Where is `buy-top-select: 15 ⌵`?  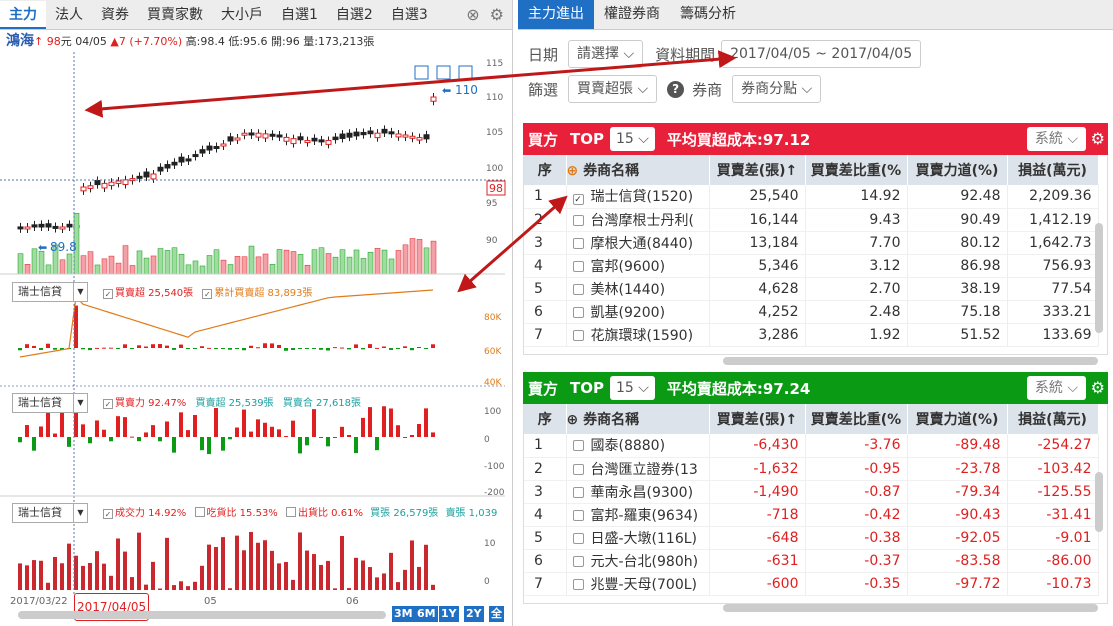
buy-top-select: 15 ⌵ is located at coordinates (632, 139).